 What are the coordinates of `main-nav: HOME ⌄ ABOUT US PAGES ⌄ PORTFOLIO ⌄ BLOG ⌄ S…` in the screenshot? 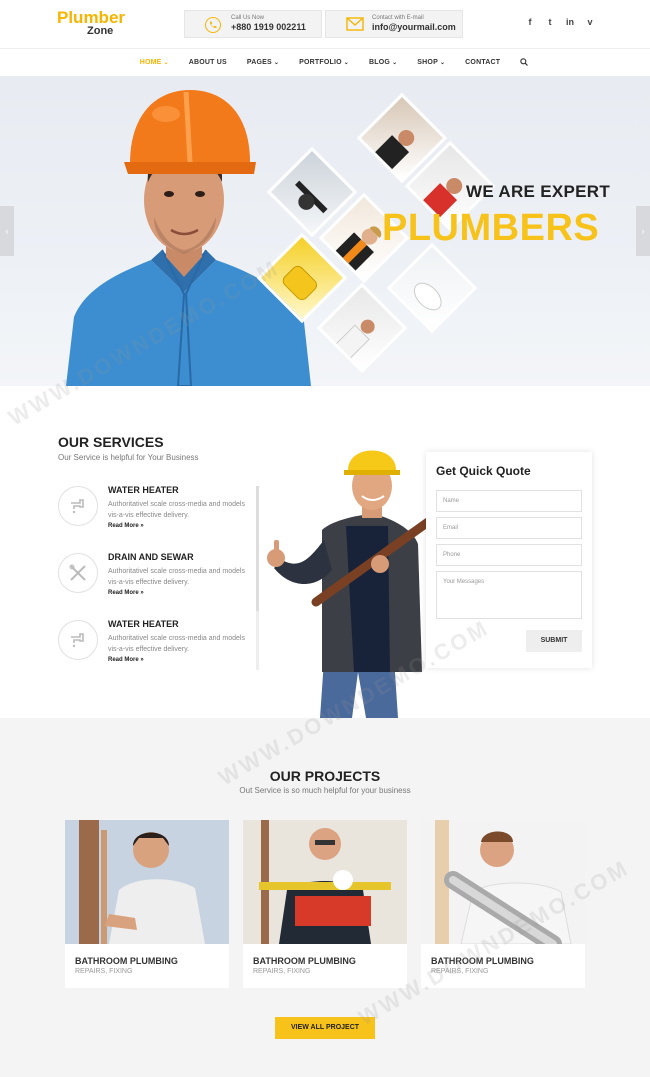 It's located at (325, 62).